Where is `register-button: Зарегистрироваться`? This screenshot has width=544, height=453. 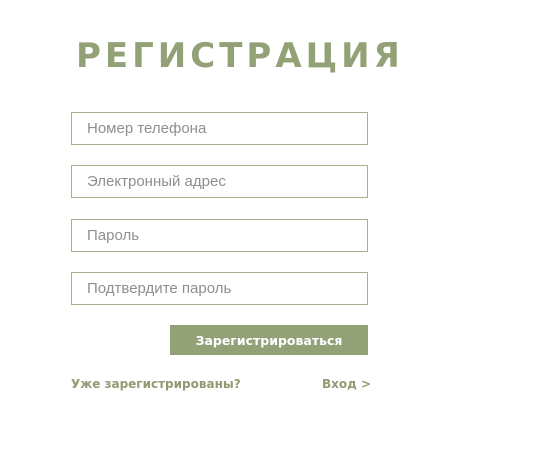 register-button: Зарегистрироваться is located at coordinates (269, 340).